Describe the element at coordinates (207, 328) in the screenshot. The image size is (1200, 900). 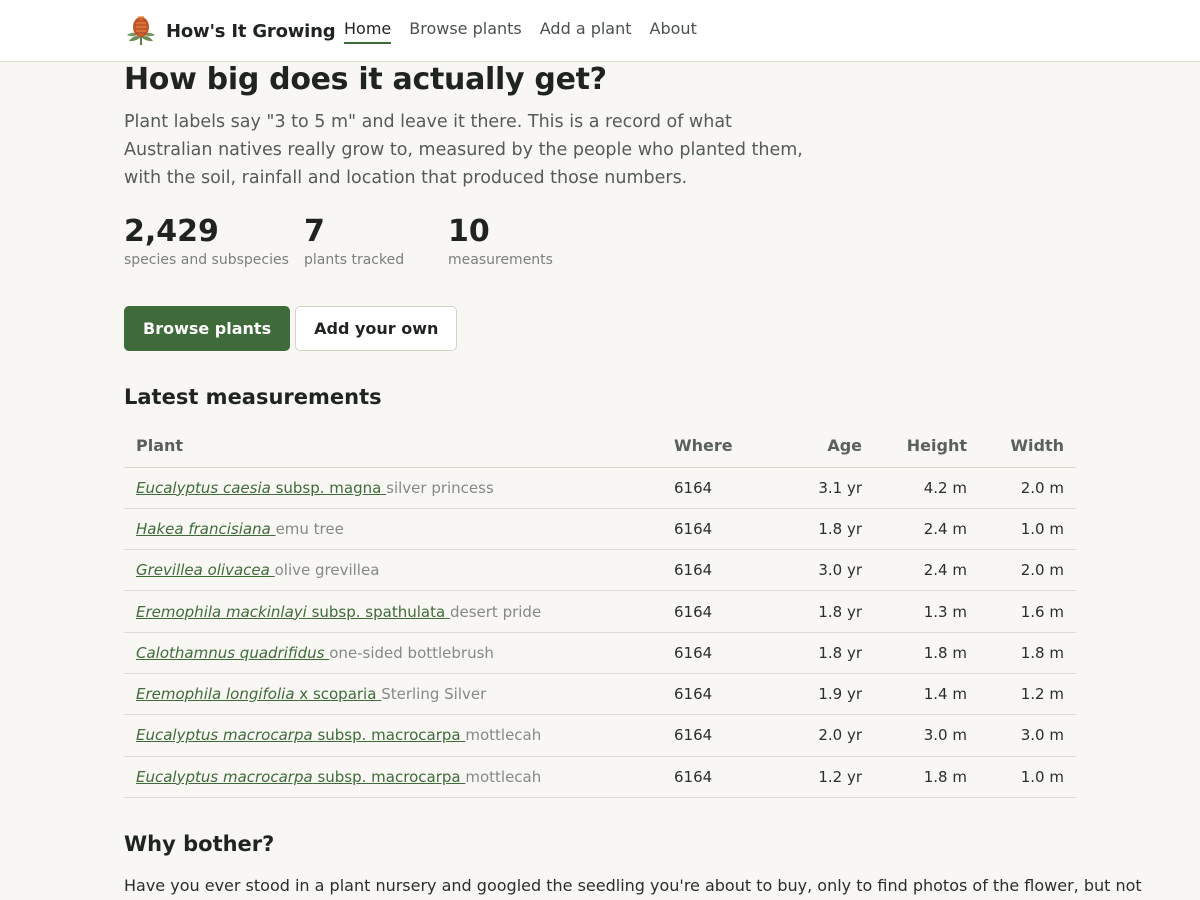
I see `browse-plants-button: Browse plants` at that location.